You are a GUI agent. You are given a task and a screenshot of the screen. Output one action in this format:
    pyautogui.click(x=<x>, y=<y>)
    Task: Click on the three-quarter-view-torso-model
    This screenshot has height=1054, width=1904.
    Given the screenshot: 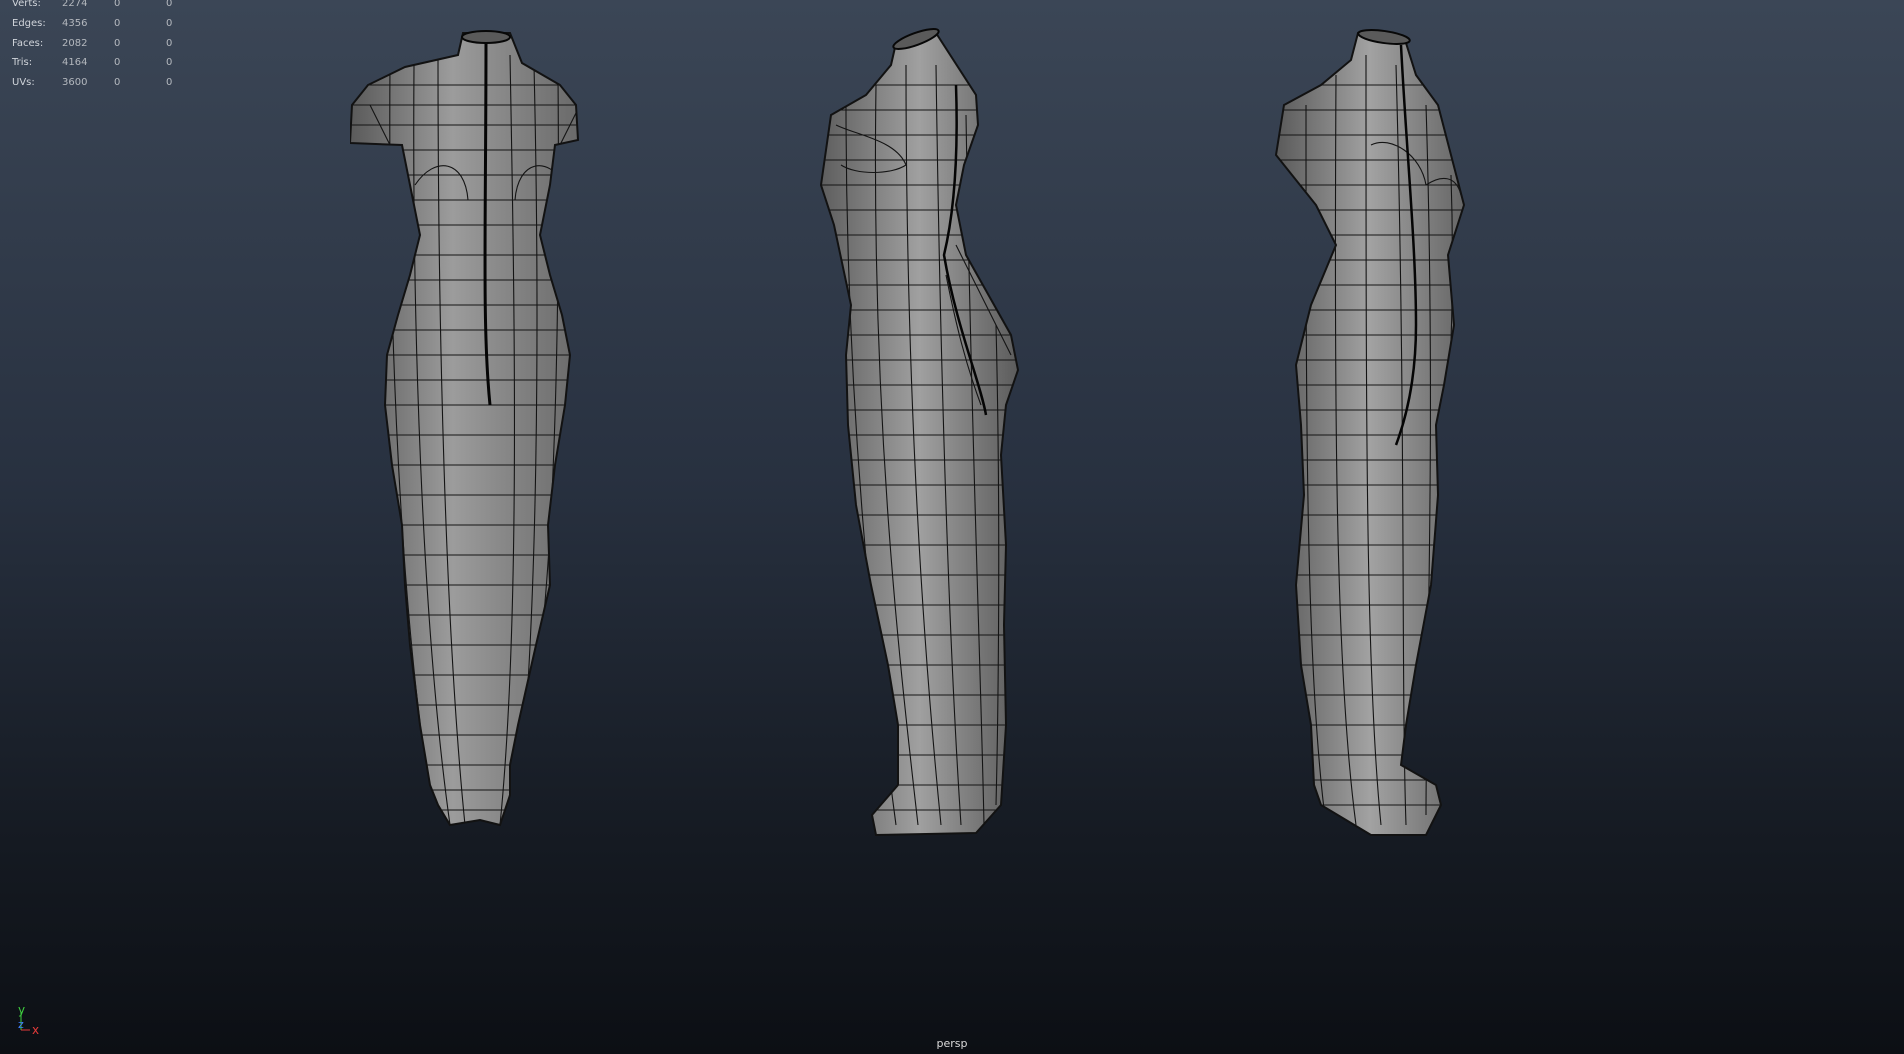 What is the action you would take?
    pyautogui.click(x=1391, y=517)
    